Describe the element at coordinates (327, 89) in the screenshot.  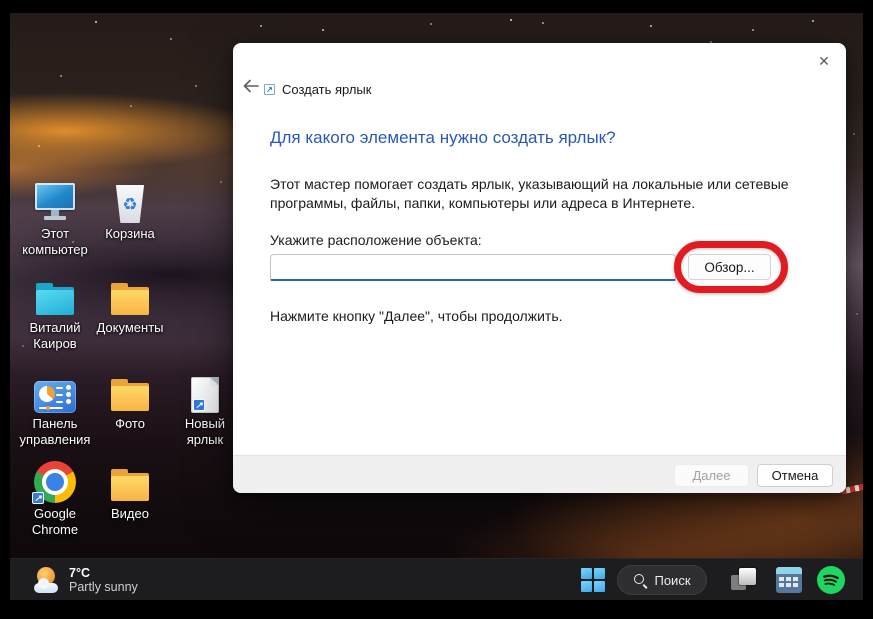
I see `window-title: Создать ярлык` at that location.